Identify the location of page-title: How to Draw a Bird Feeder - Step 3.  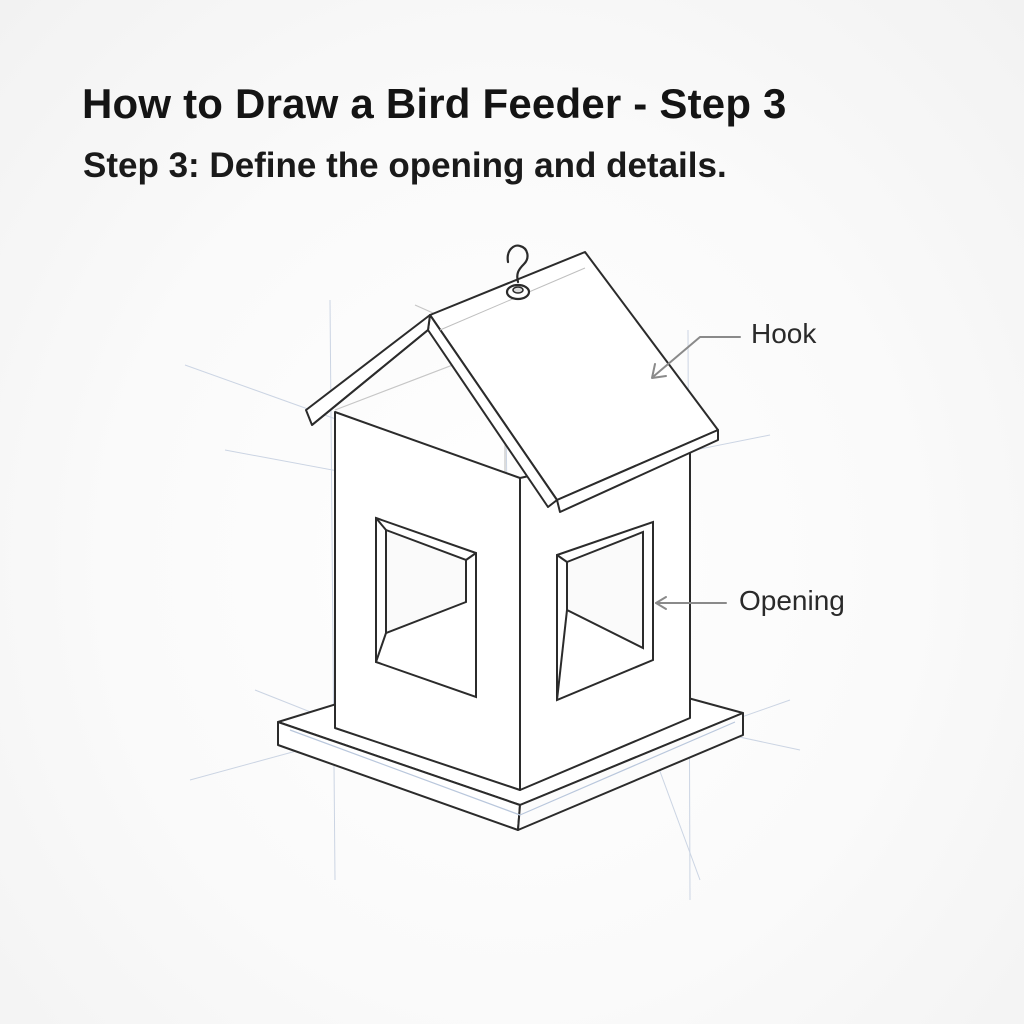
(434, 103).